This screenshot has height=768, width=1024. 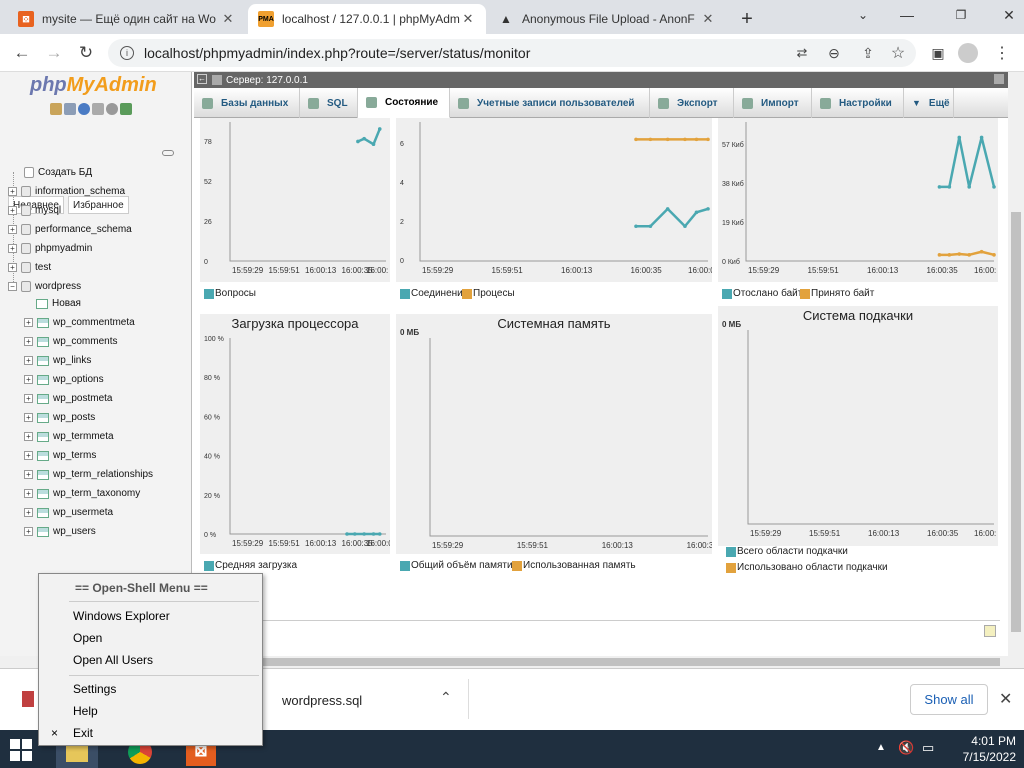 I want to click on logout-icon, so click(x=70, y=109).